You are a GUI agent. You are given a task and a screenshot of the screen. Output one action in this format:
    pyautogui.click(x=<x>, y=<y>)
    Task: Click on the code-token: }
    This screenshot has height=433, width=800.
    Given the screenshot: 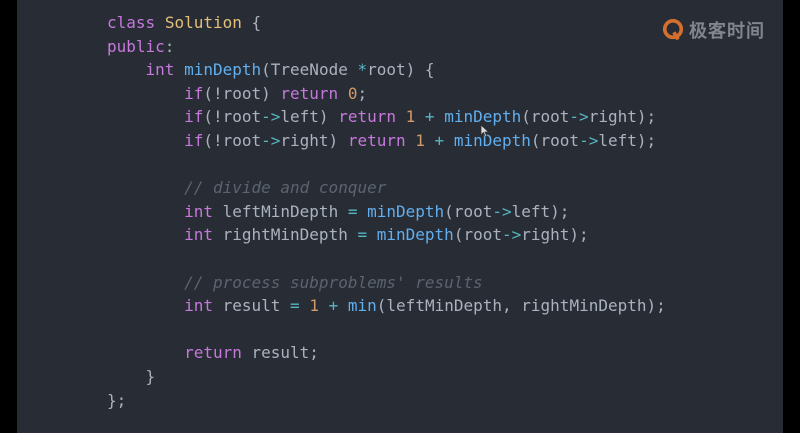 What is the action you would take?
    pyautogui.click(x=131, y=376)
    